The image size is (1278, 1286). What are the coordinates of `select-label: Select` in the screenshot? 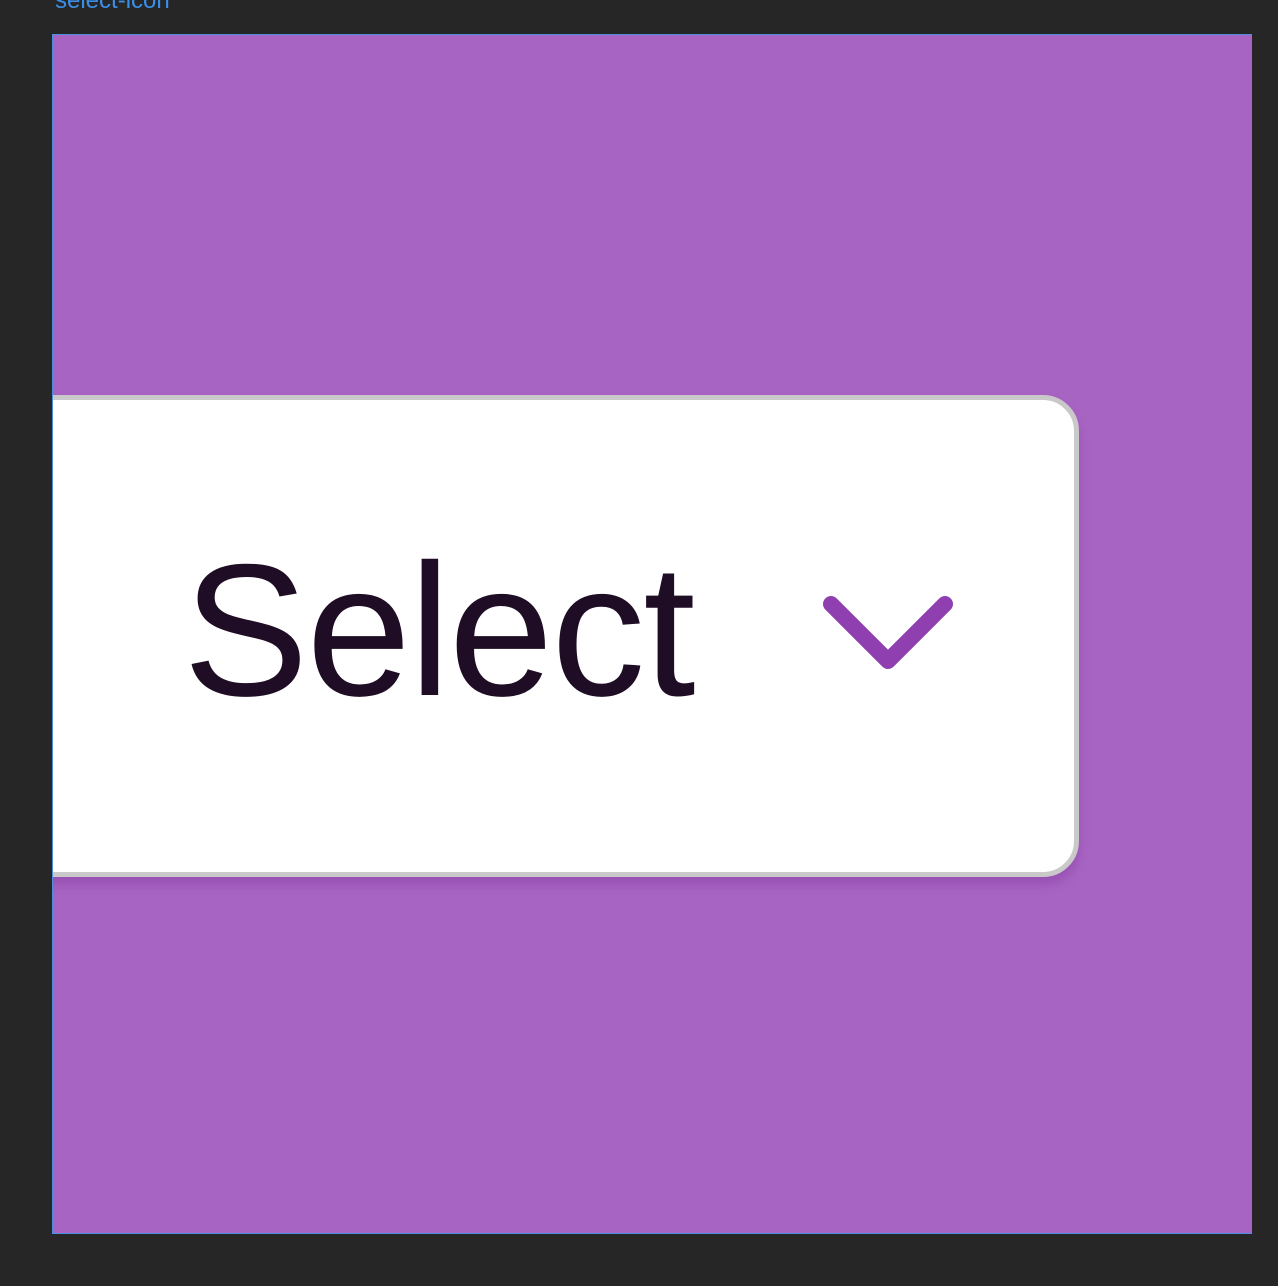 It's located at (439, 630).